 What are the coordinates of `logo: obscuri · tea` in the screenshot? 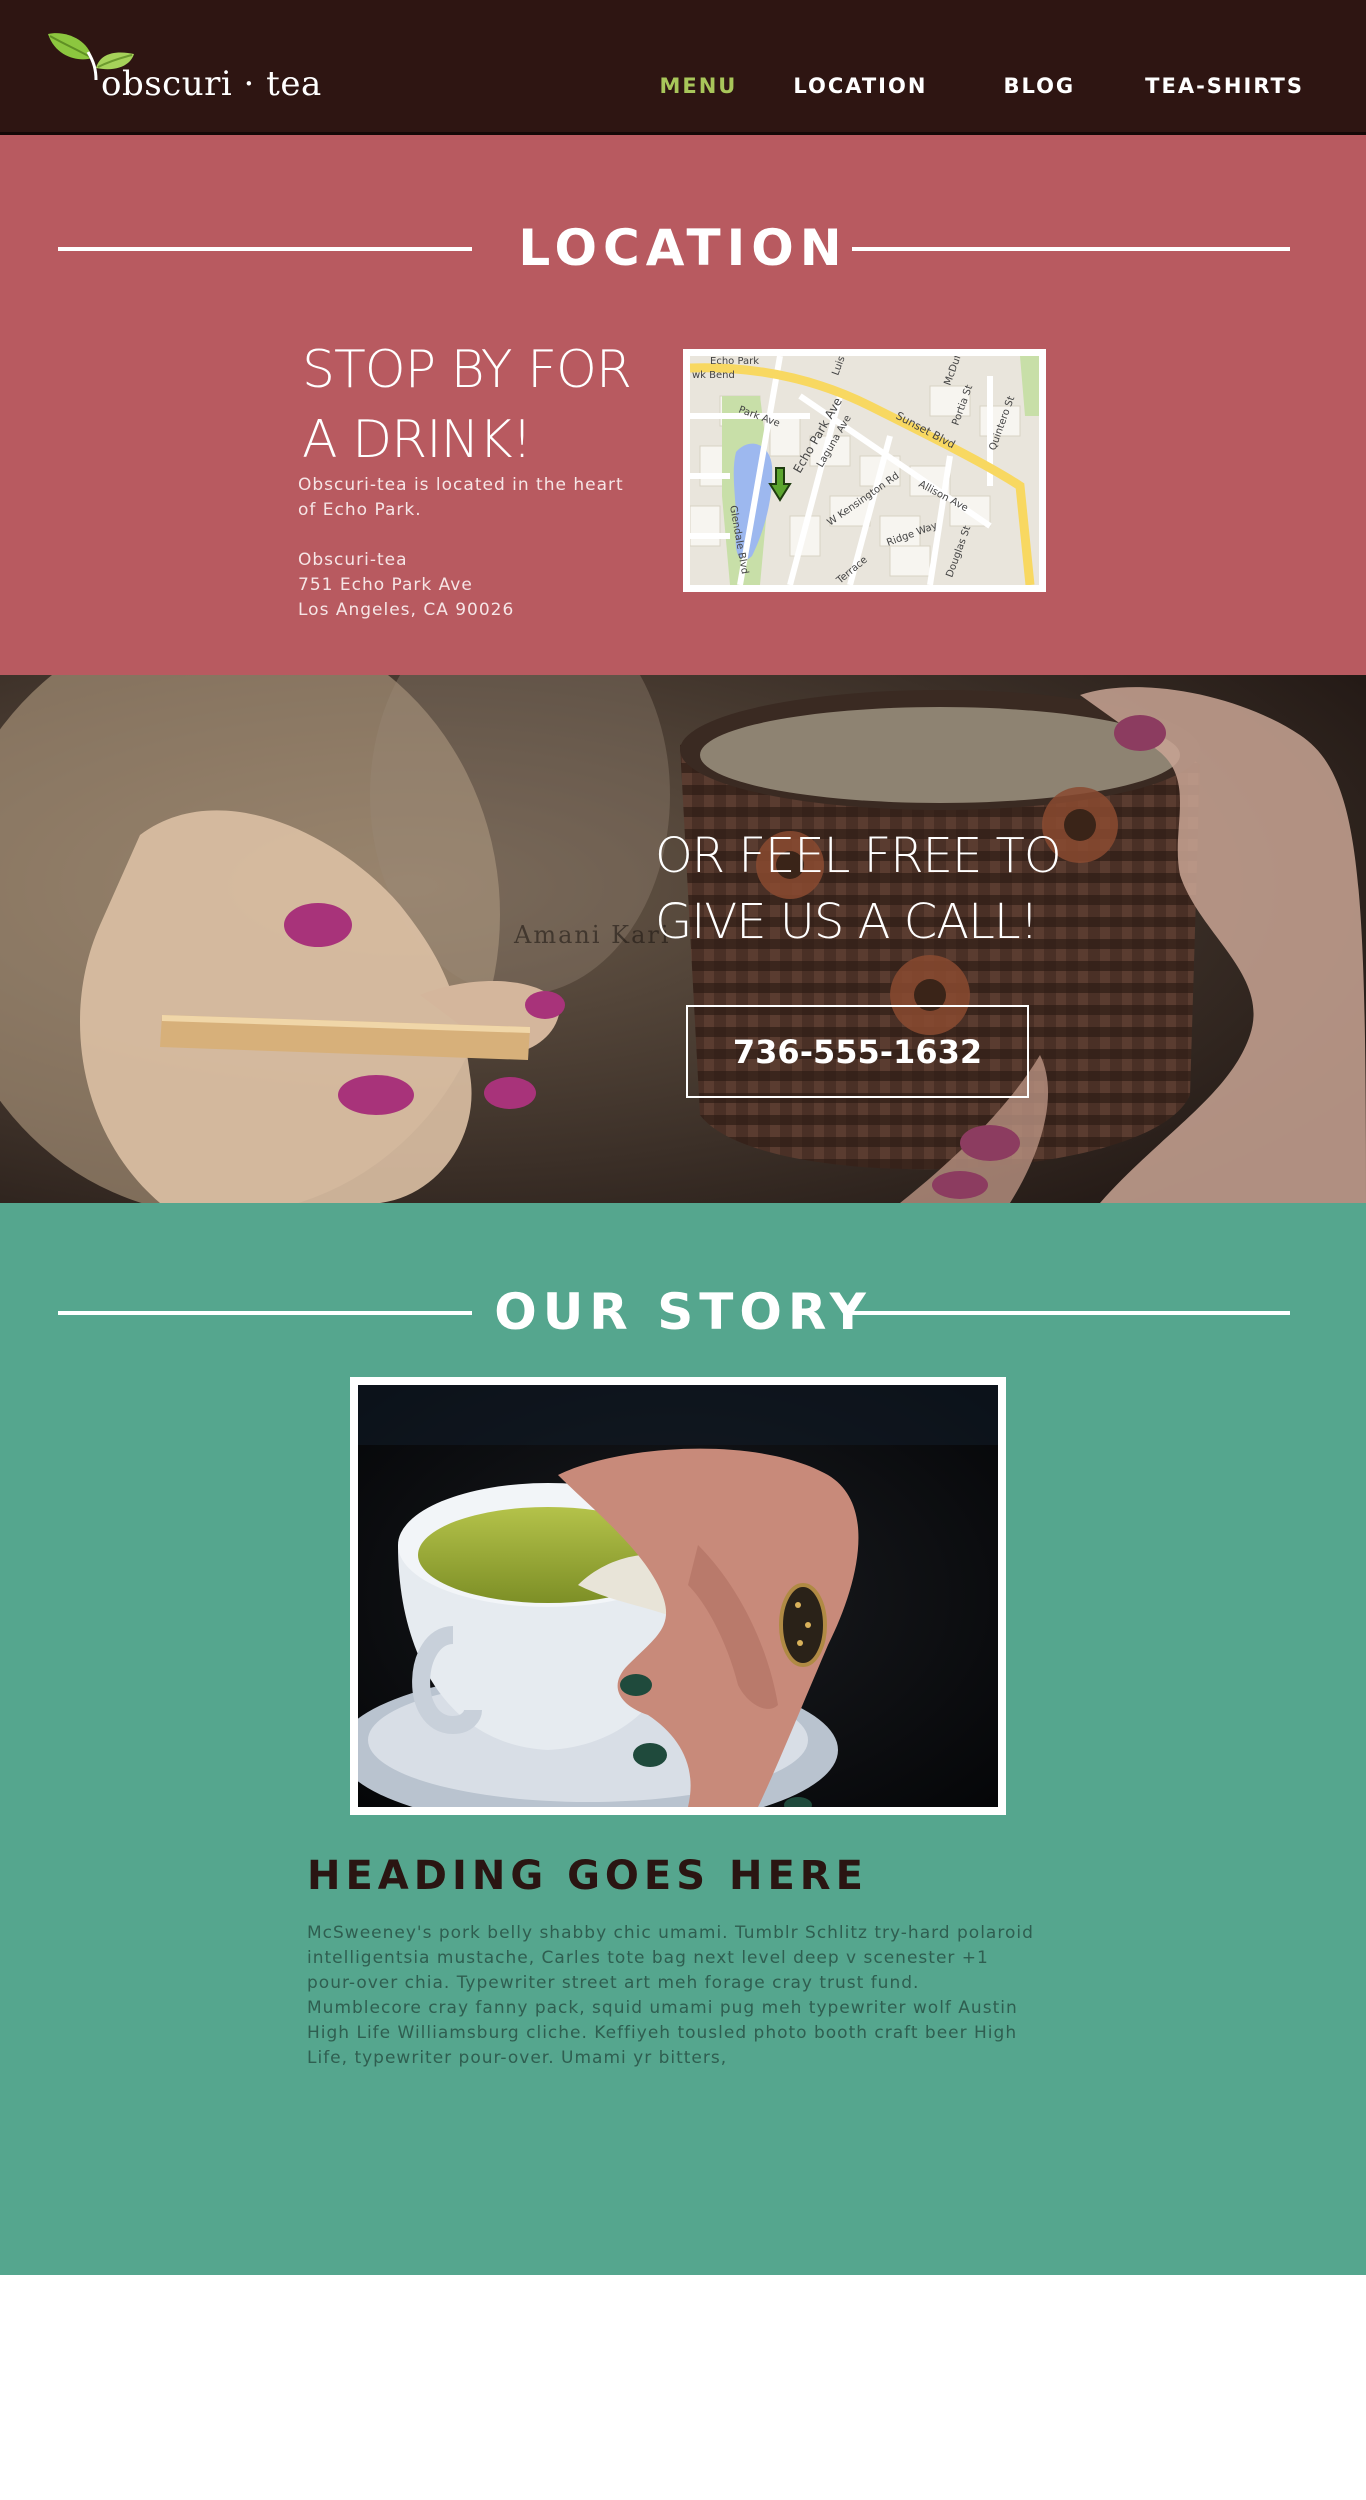 It's located at (196, 70).